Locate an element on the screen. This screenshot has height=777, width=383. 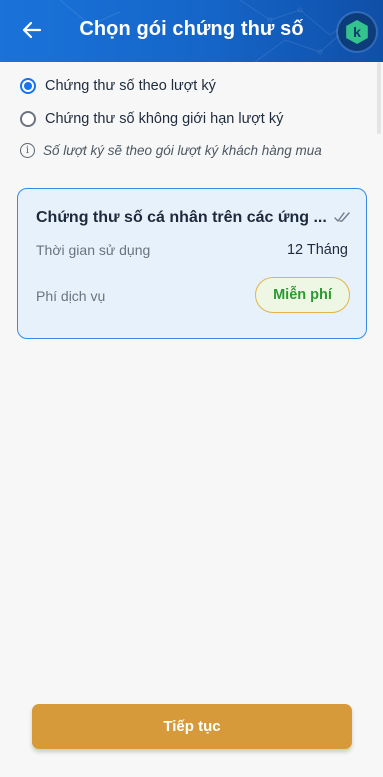
page-title: Chọn gói chứng thư số is located at coordinates (191, 29).